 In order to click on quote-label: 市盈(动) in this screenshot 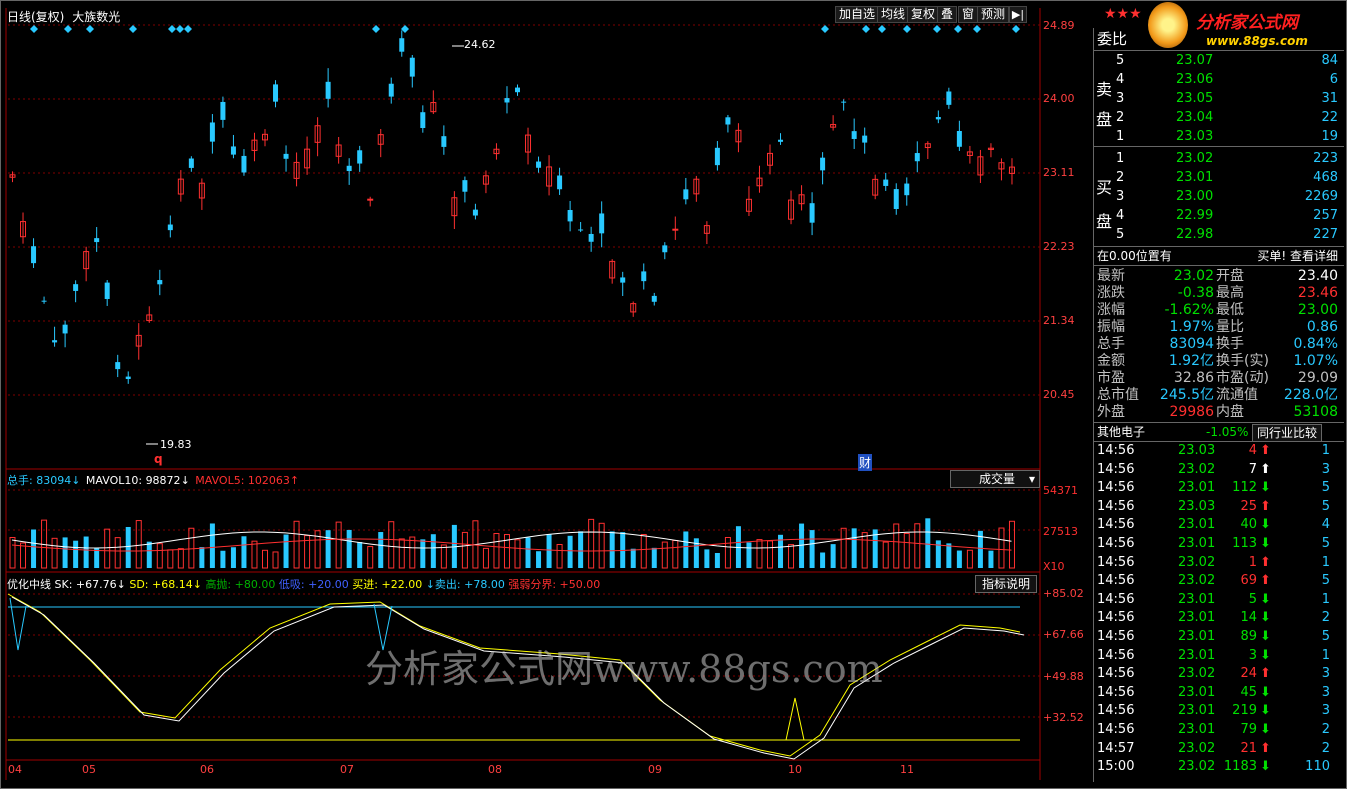, I will do `click(1242, 378)`.